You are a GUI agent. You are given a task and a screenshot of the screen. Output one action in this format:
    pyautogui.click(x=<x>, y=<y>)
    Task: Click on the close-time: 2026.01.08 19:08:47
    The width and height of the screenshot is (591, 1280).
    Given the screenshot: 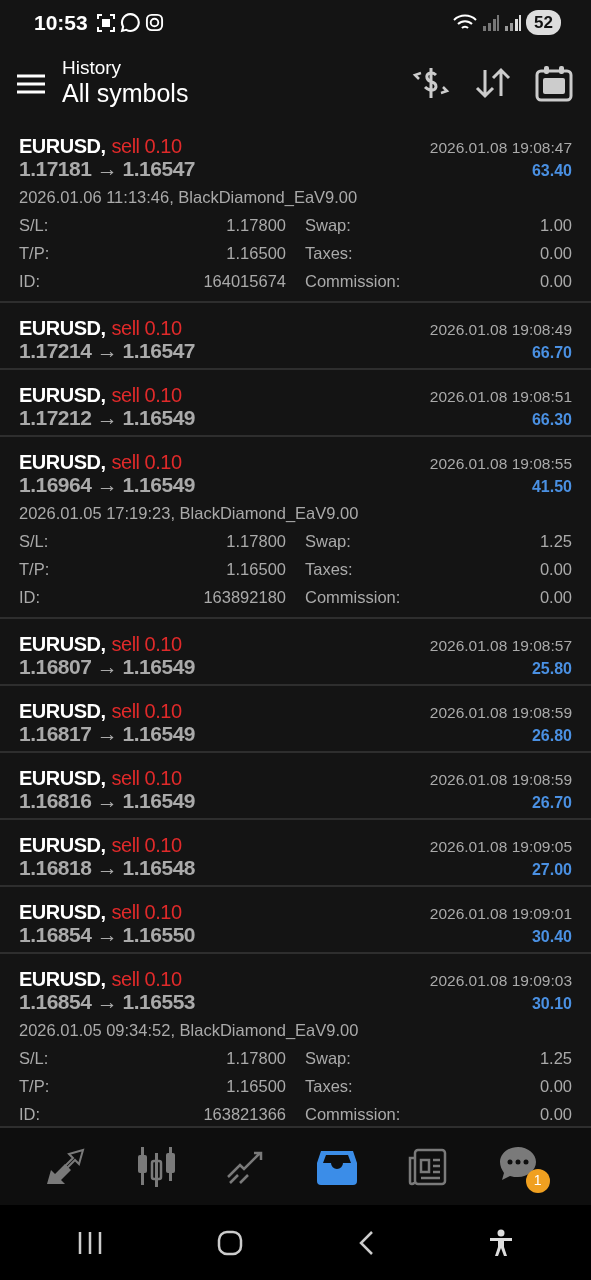 What is the action you would take?
    pyautogui.click(x=500, y=148)
    